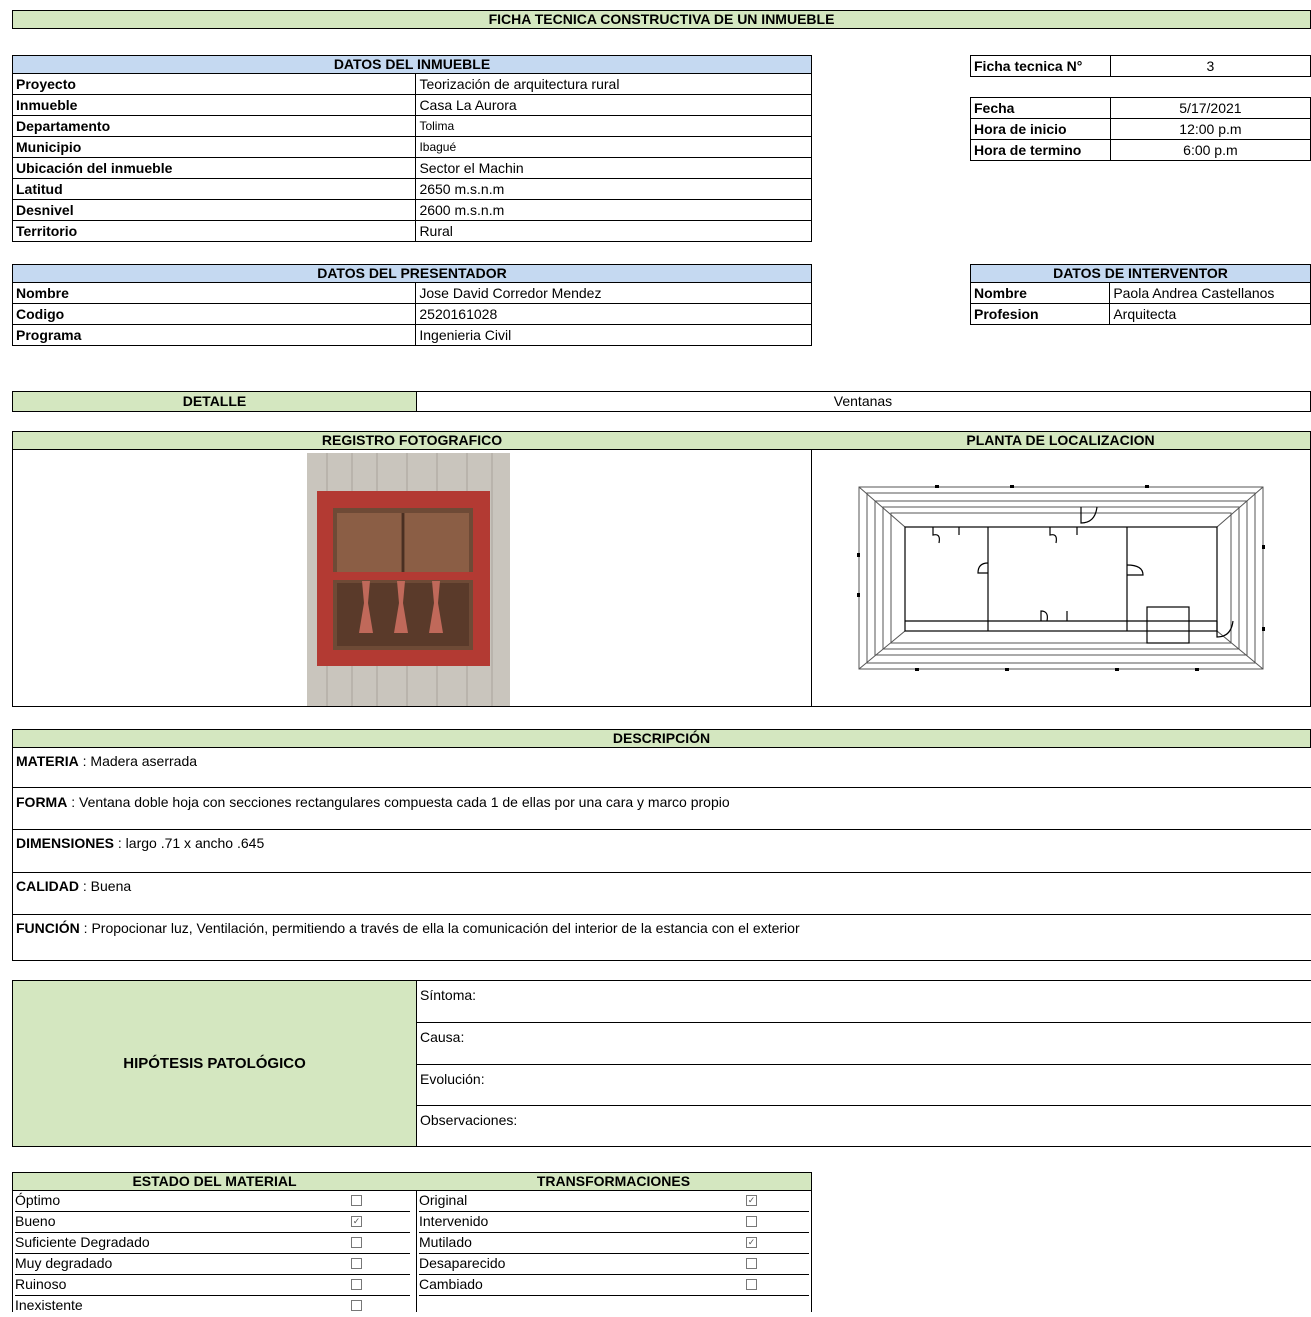 This screenshot has height=1317, width=1311. What do you see at coordinates (41, 1284) in the screenshot?
I see `estado-ruinoso-label: Ruinoso` at bounding box center [41, 1284].